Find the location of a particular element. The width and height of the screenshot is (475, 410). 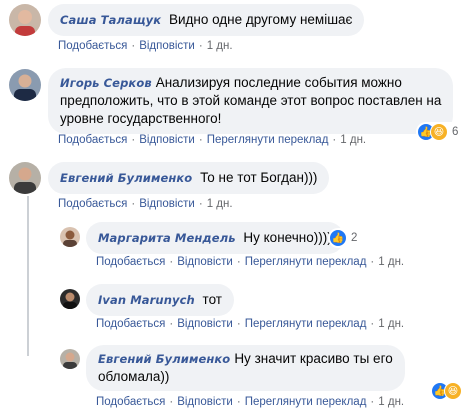

reaction-count: 2 is located at coordinates (354, 238).